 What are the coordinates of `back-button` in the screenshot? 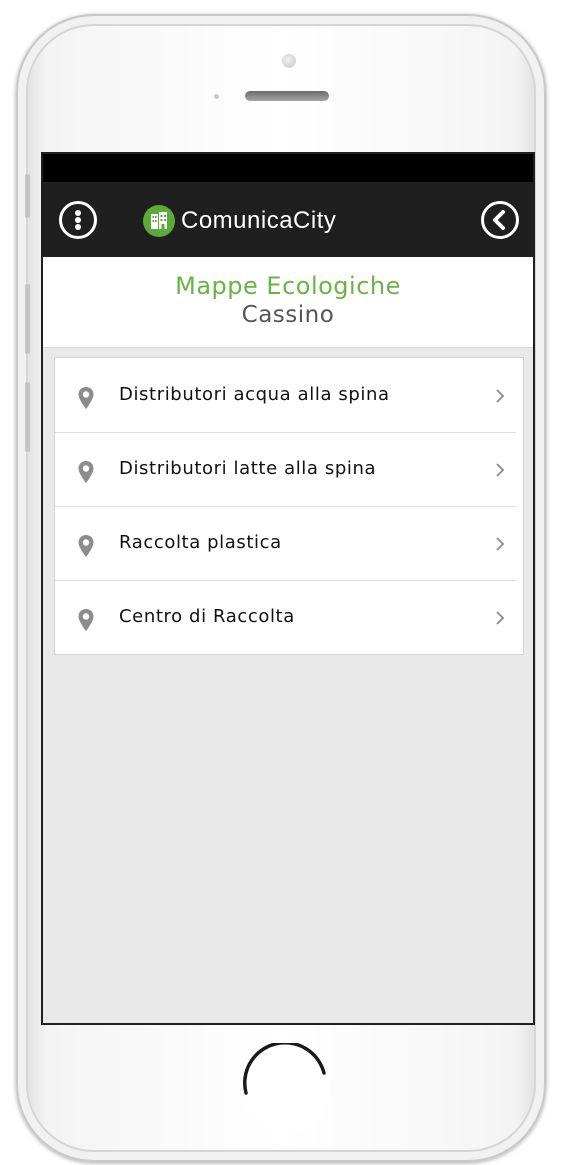 It's located at (500, 220).